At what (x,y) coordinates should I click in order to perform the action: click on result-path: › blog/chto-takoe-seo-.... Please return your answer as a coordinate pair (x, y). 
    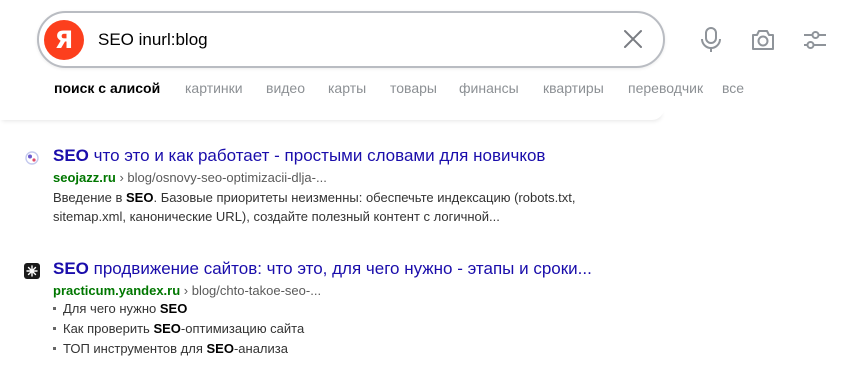
    Looking at the image, I should click on (251, 290).